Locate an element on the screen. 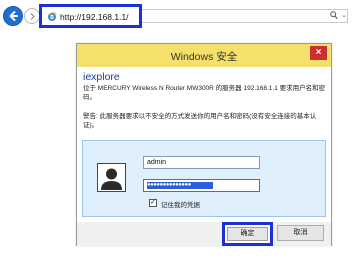  ok-highlight-box: 确定 is located at coordinates (247, 234).